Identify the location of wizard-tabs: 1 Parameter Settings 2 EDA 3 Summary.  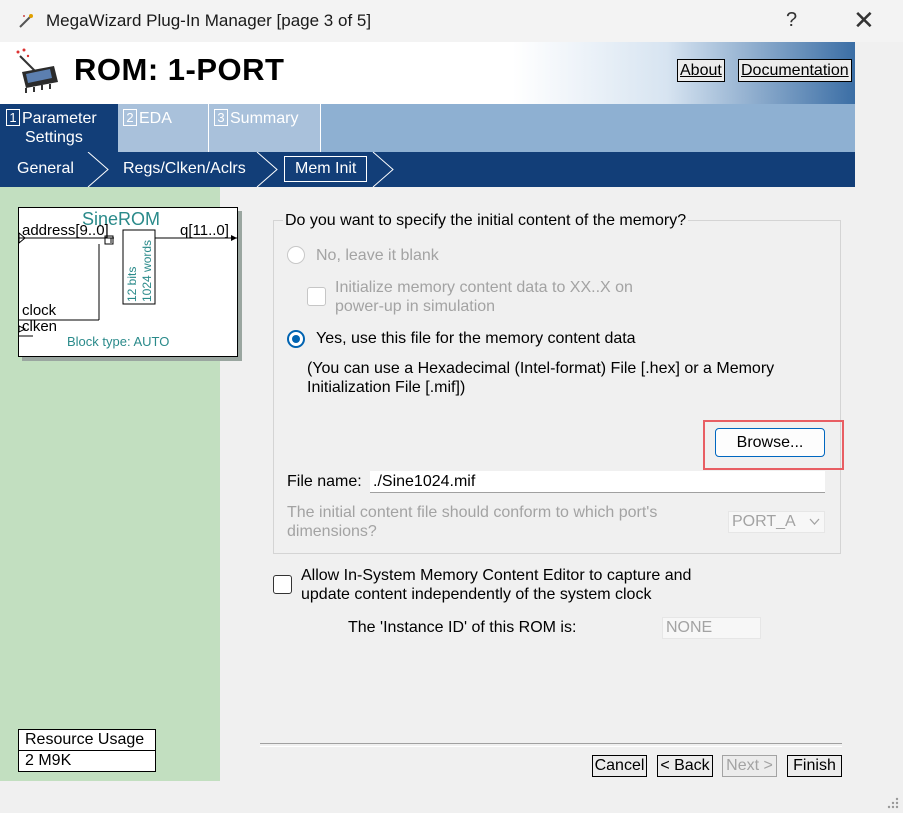
(427, 128).